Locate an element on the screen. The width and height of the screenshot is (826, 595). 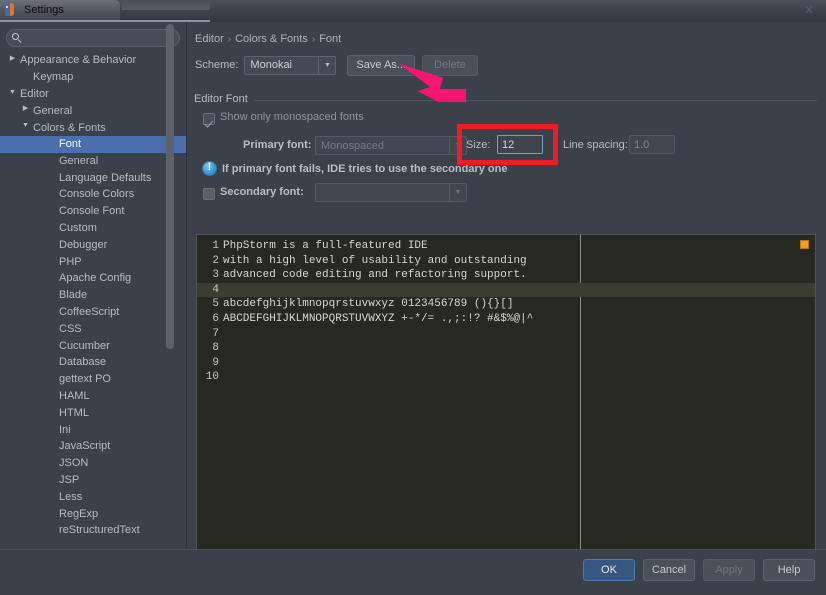
sidebar-item-label: Blade is located at coordinates (73, 295).